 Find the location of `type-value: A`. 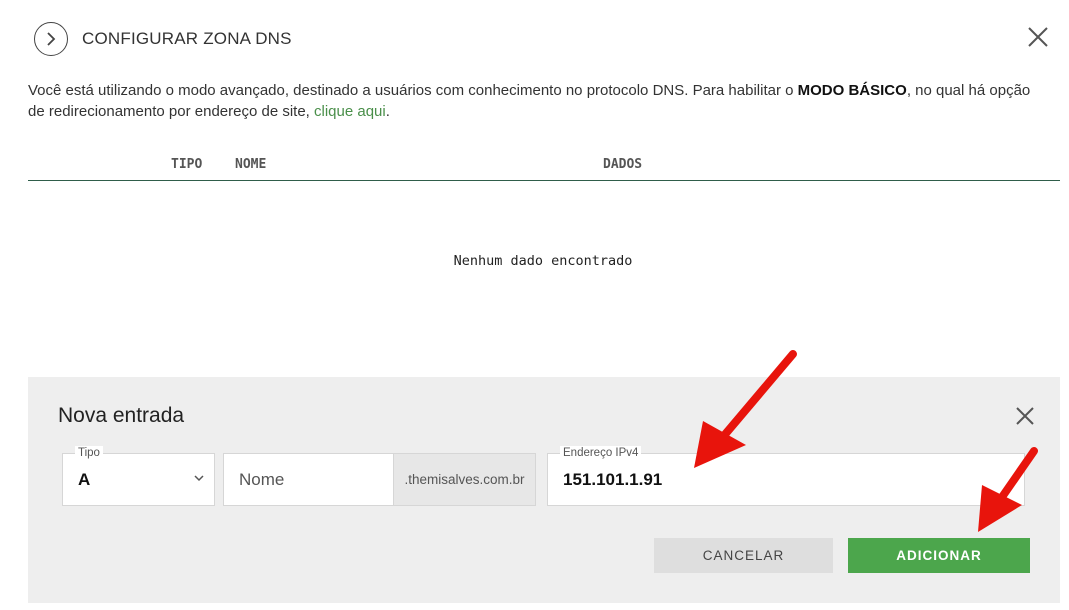

type-value: A is located at coordinates (84, 479).